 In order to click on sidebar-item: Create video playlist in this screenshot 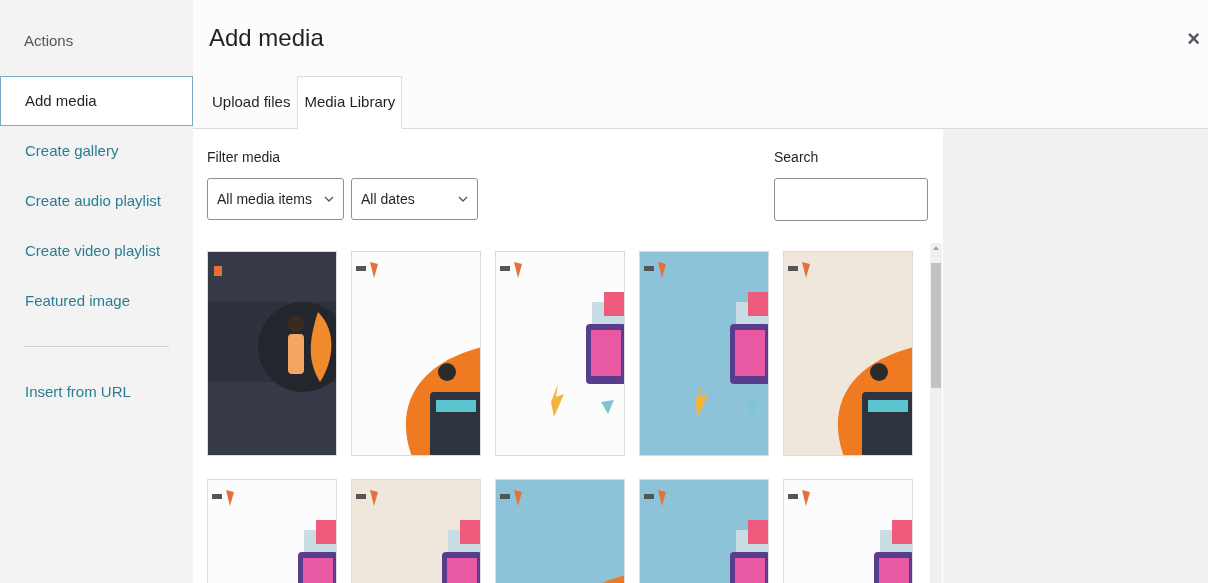, I will do `click(96, 251)`.